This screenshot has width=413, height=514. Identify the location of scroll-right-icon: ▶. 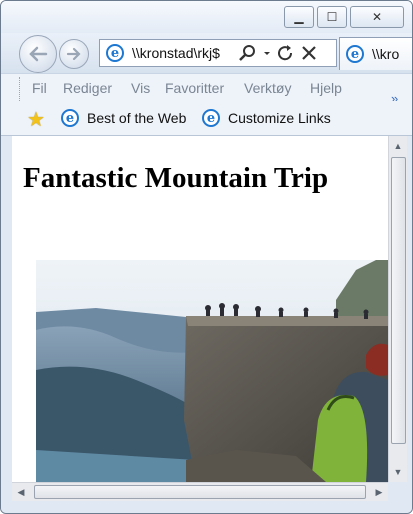
(379, 492).